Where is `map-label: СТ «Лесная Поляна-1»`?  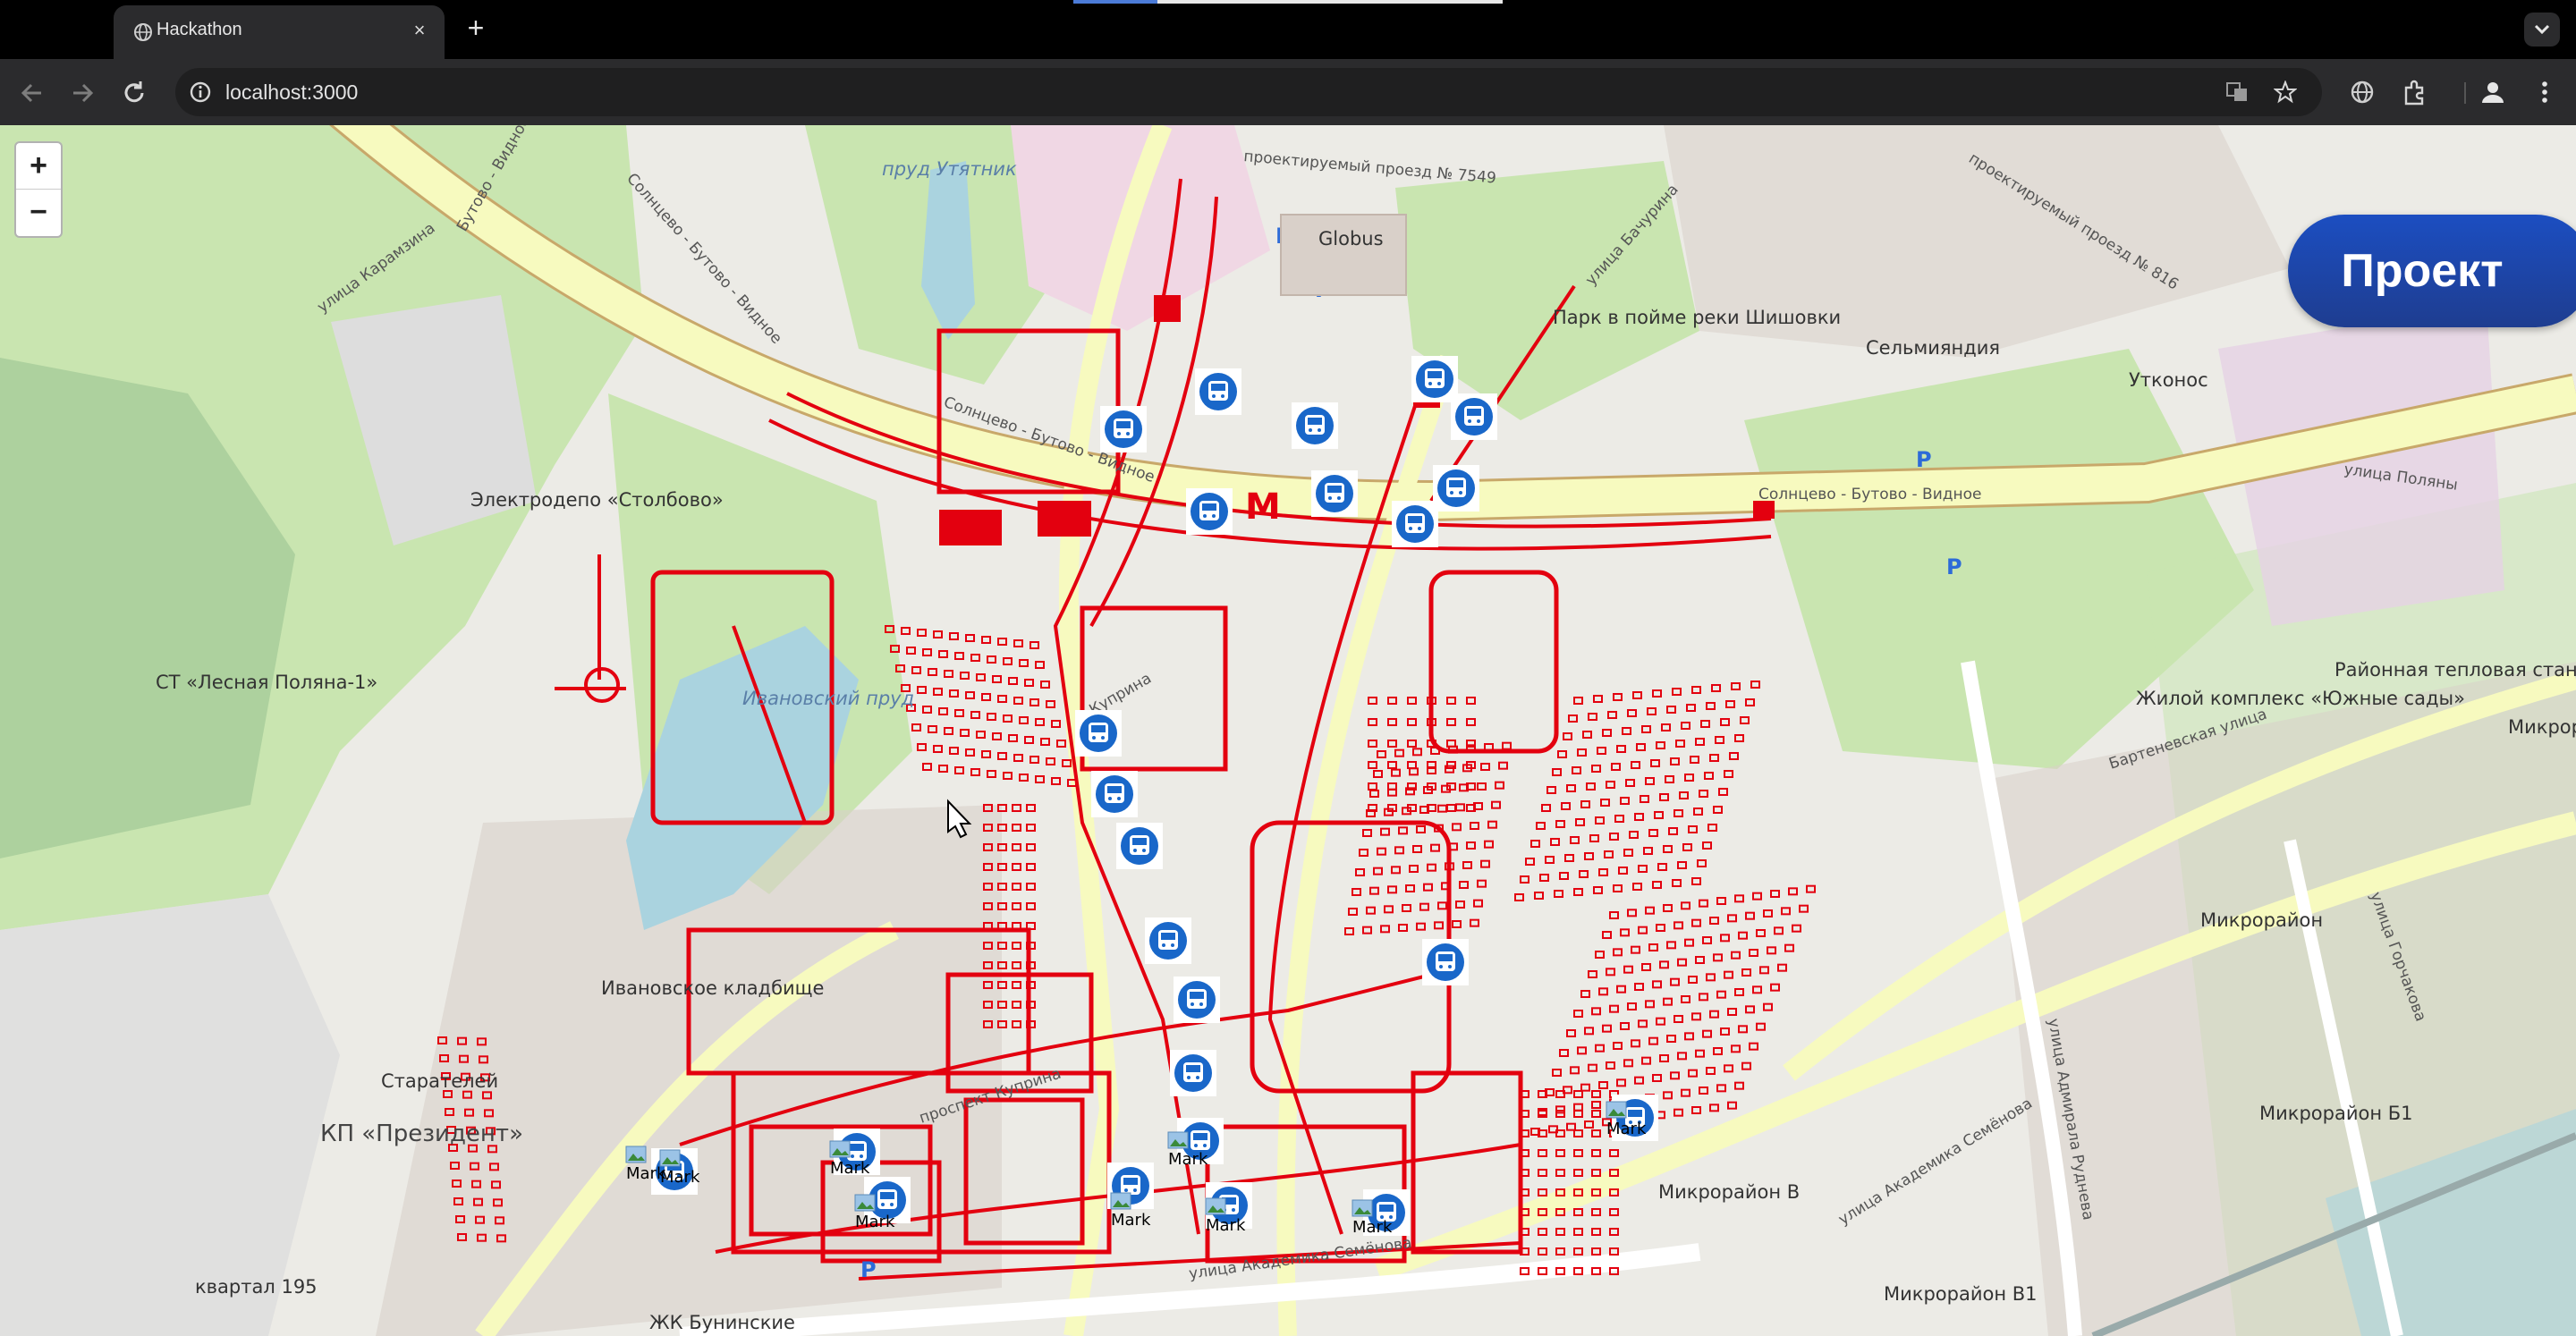 map-label: СТ «Лесная Поляна-1» is located at coordinates (266, 682).